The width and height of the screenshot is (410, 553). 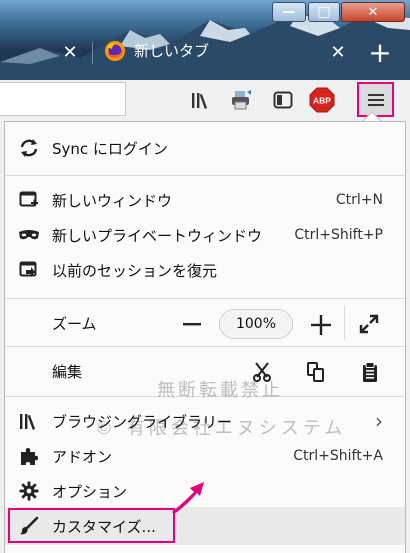 What do you see at coordinates (110, 148) in the screenshot?
I see `menu-item-label: Sync にログイン` at bounding box center [110, 148].